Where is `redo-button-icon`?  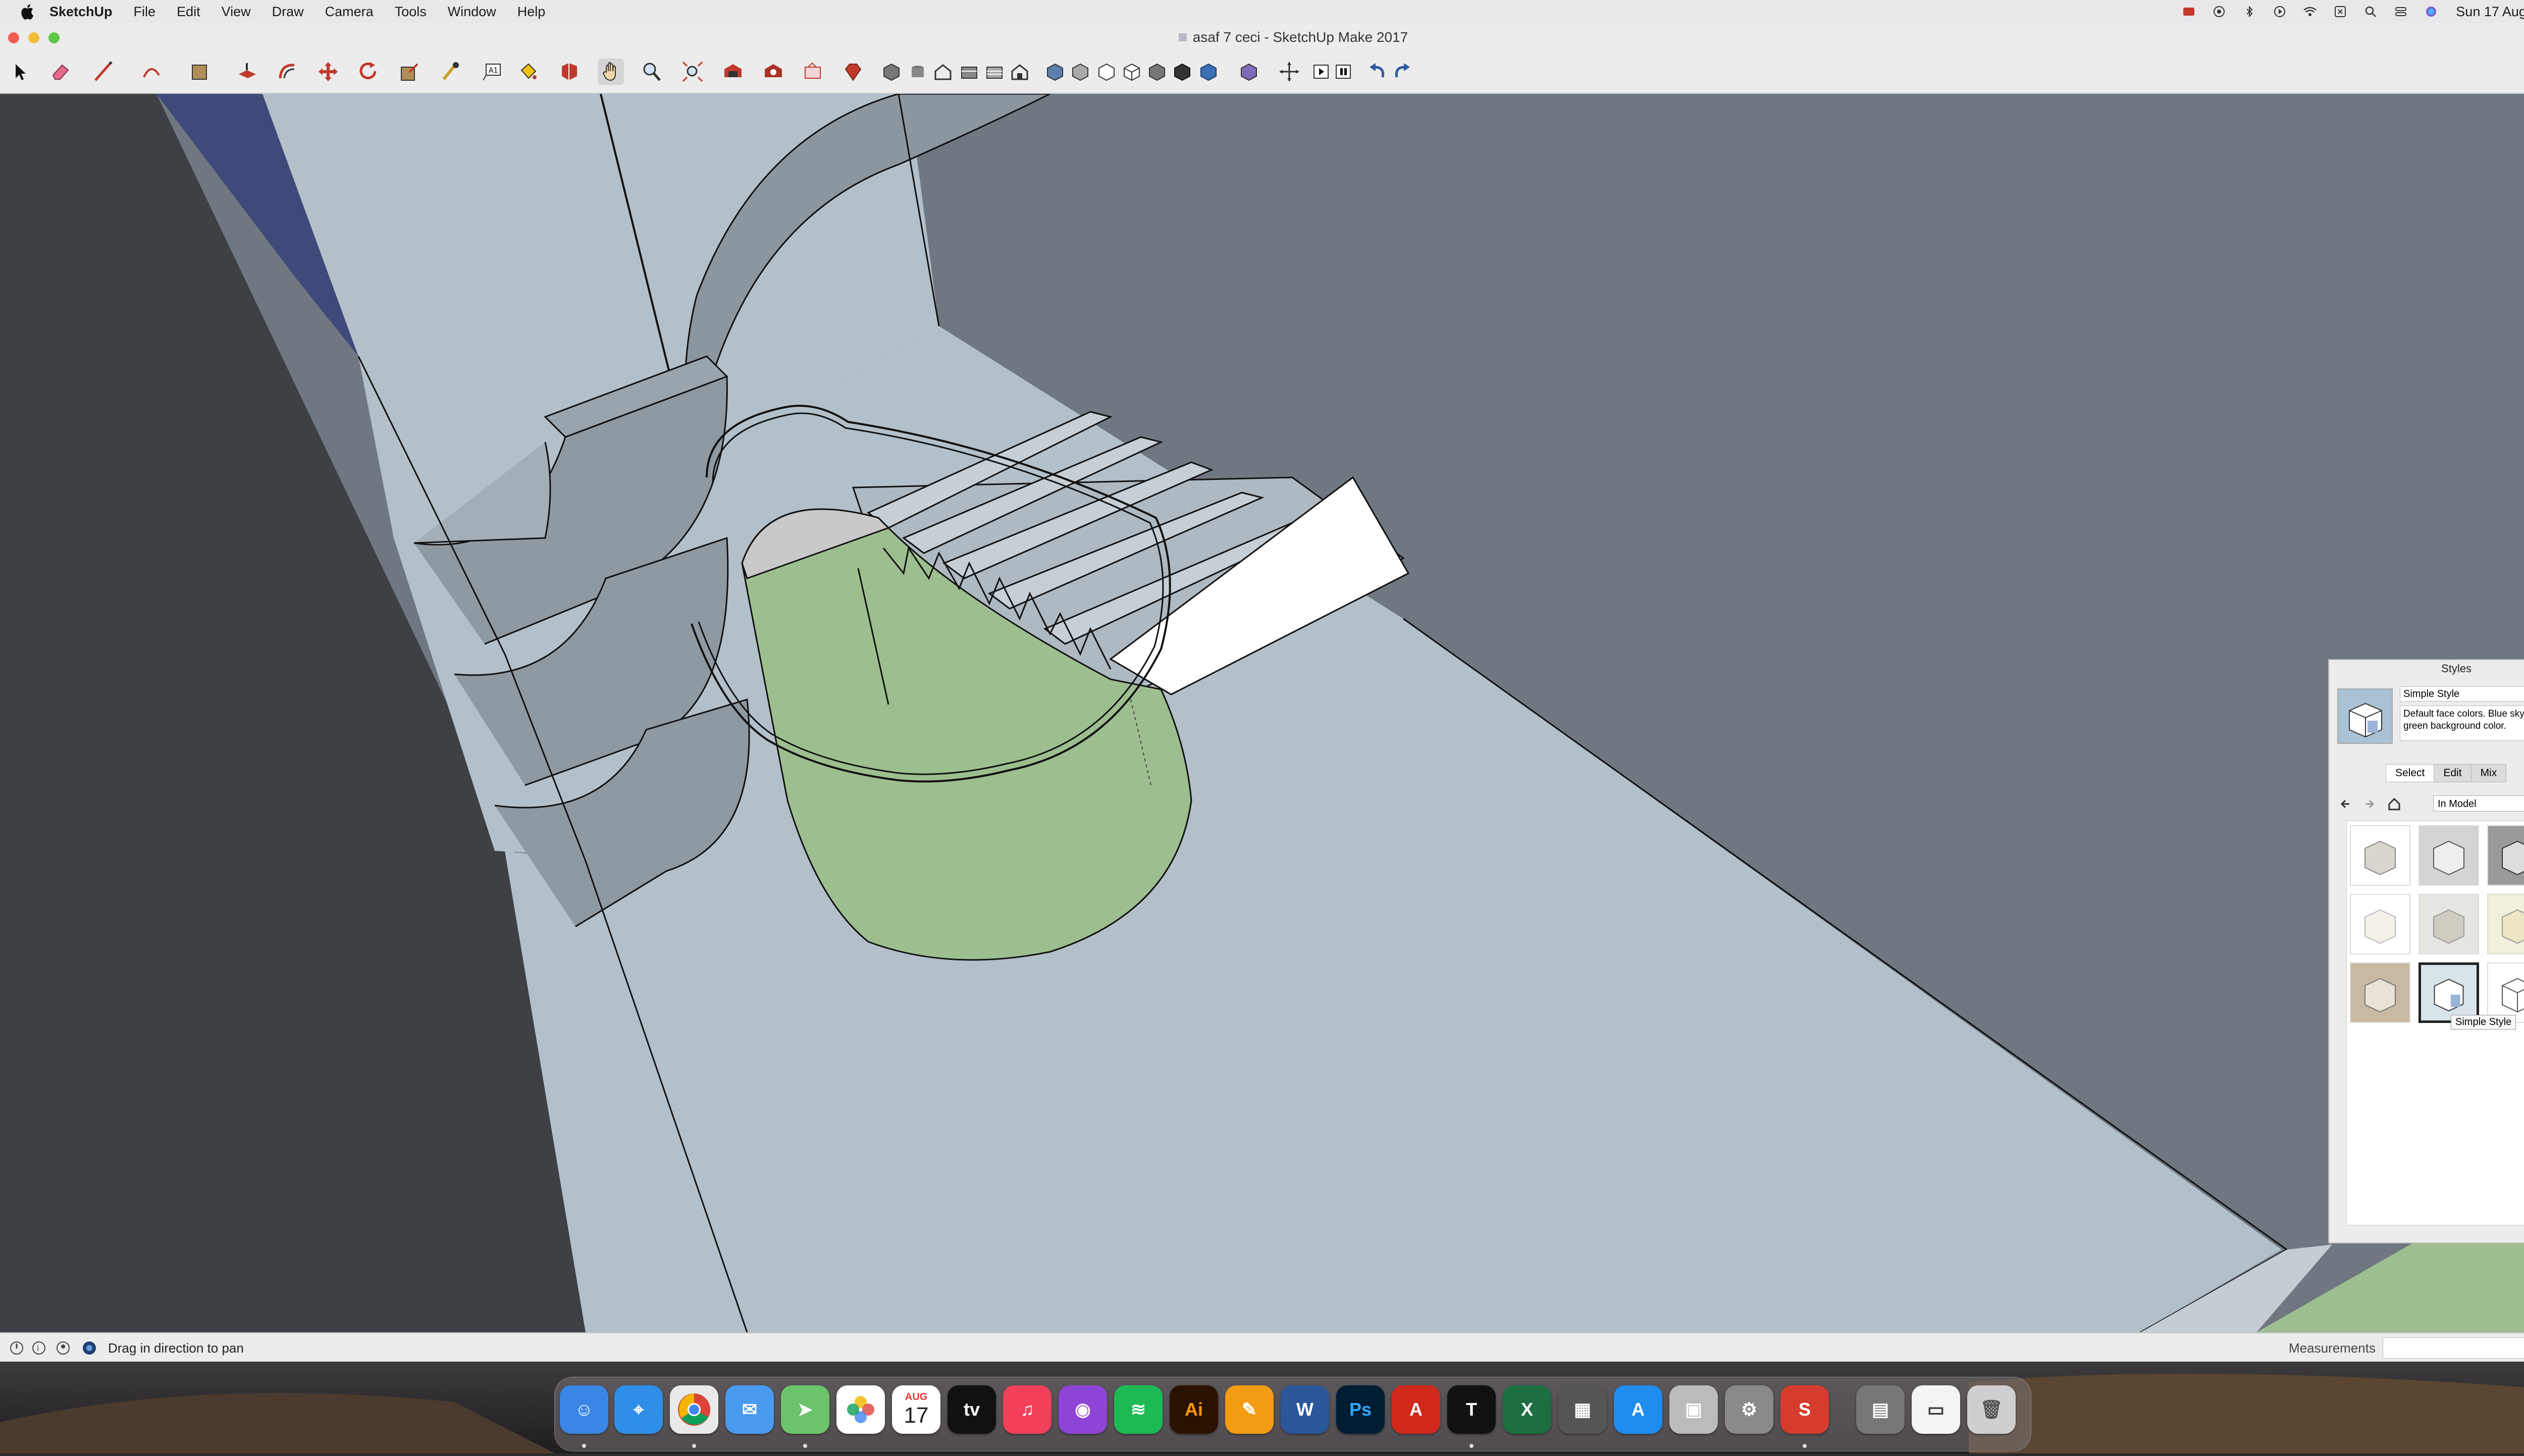
redo-button-icon is located at coordinates (1402, 72).